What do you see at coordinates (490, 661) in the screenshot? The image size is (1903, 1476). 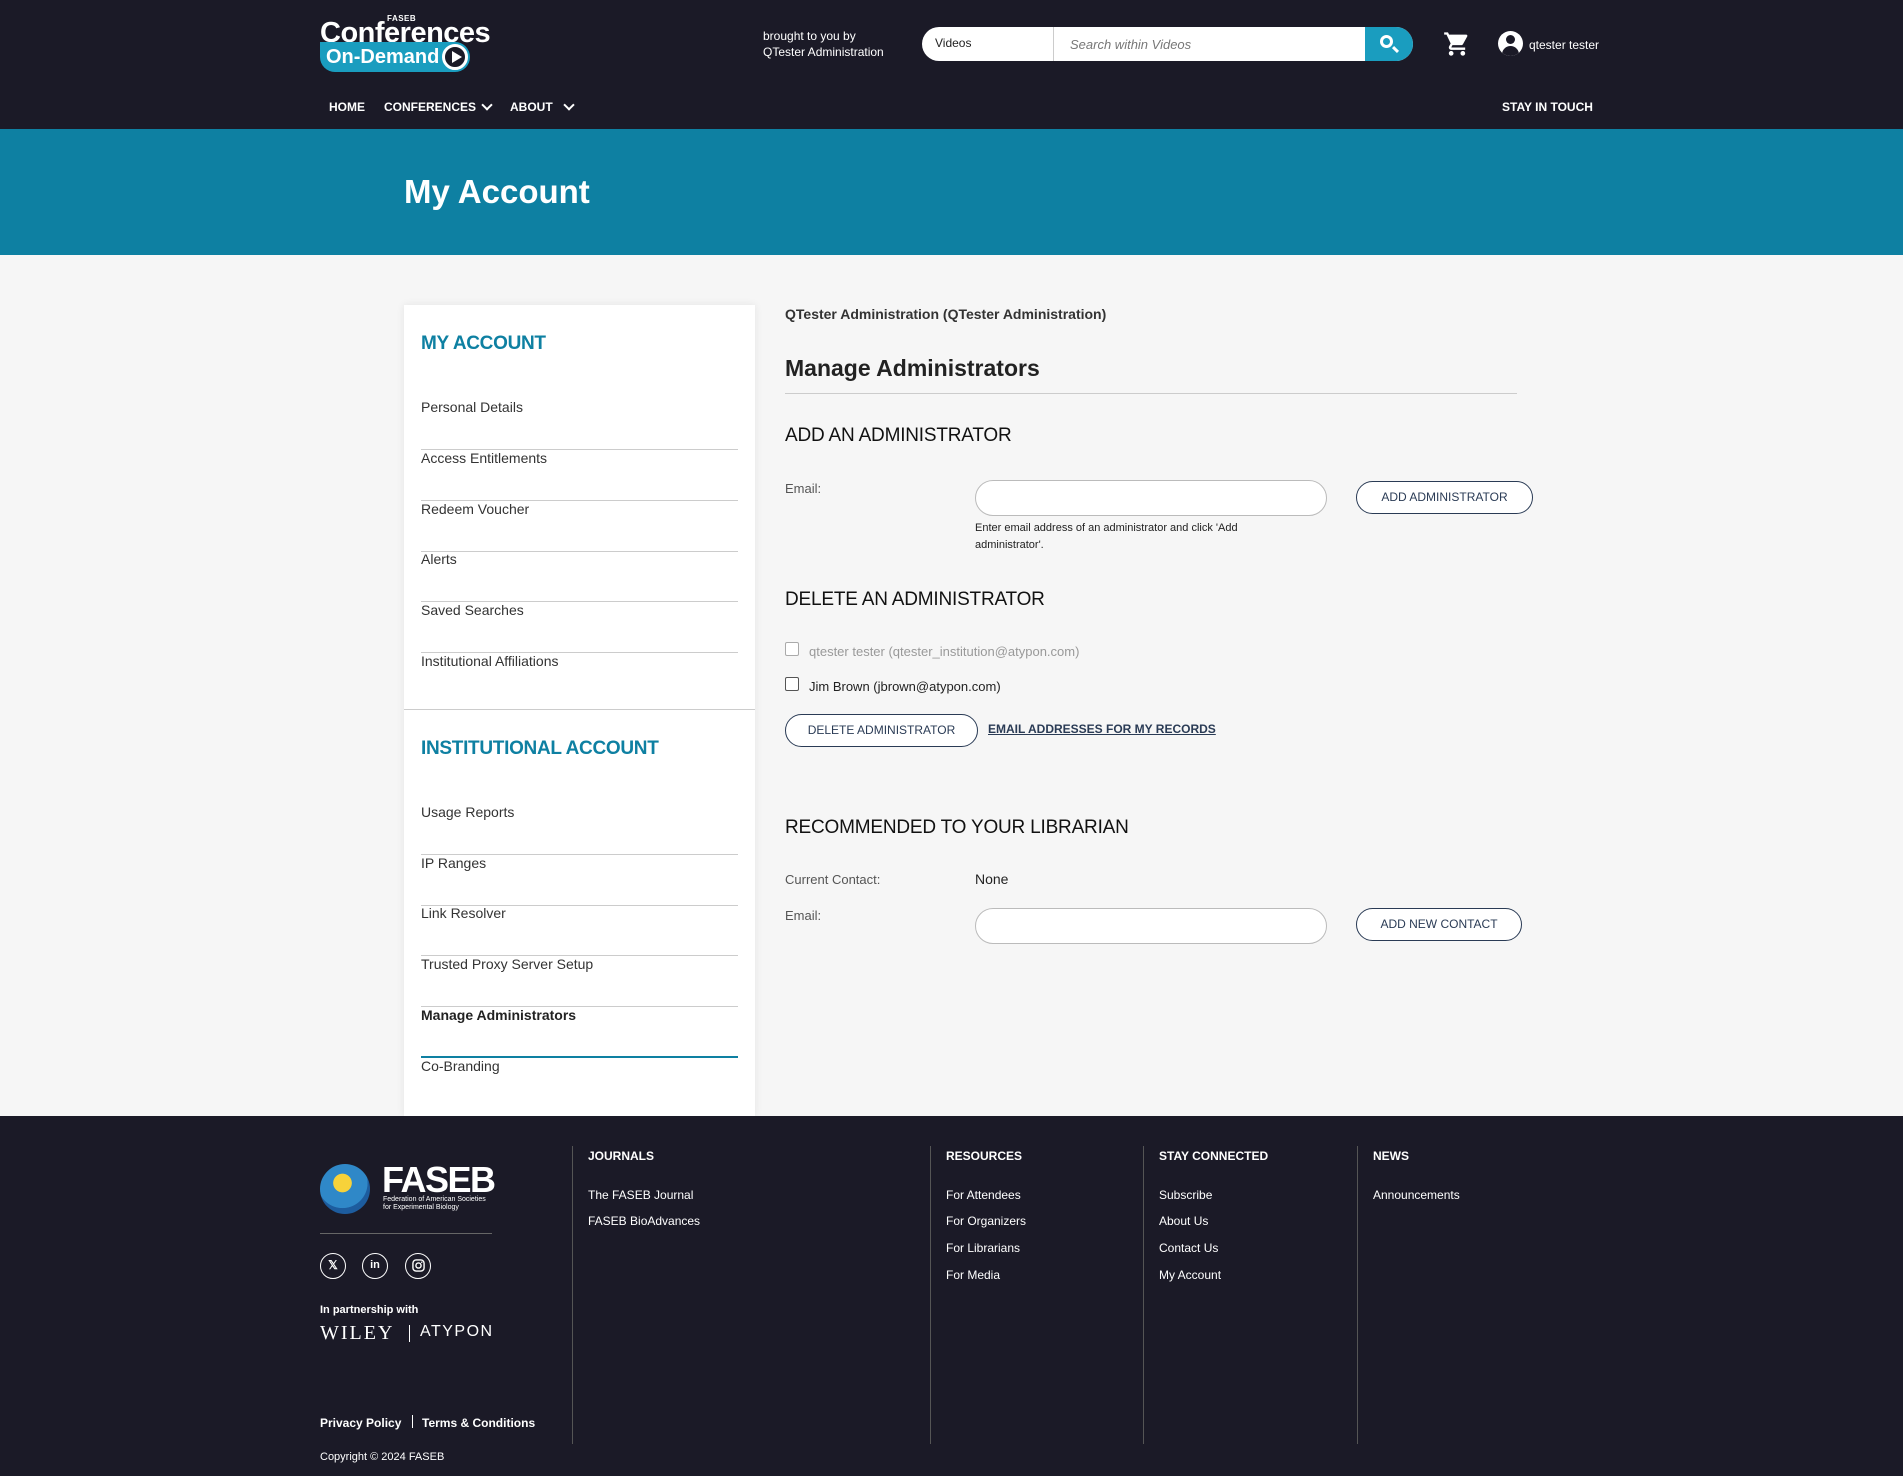 I see `sidebar-item-label: Institutional Affiliations` at bounding box center [490, 661].